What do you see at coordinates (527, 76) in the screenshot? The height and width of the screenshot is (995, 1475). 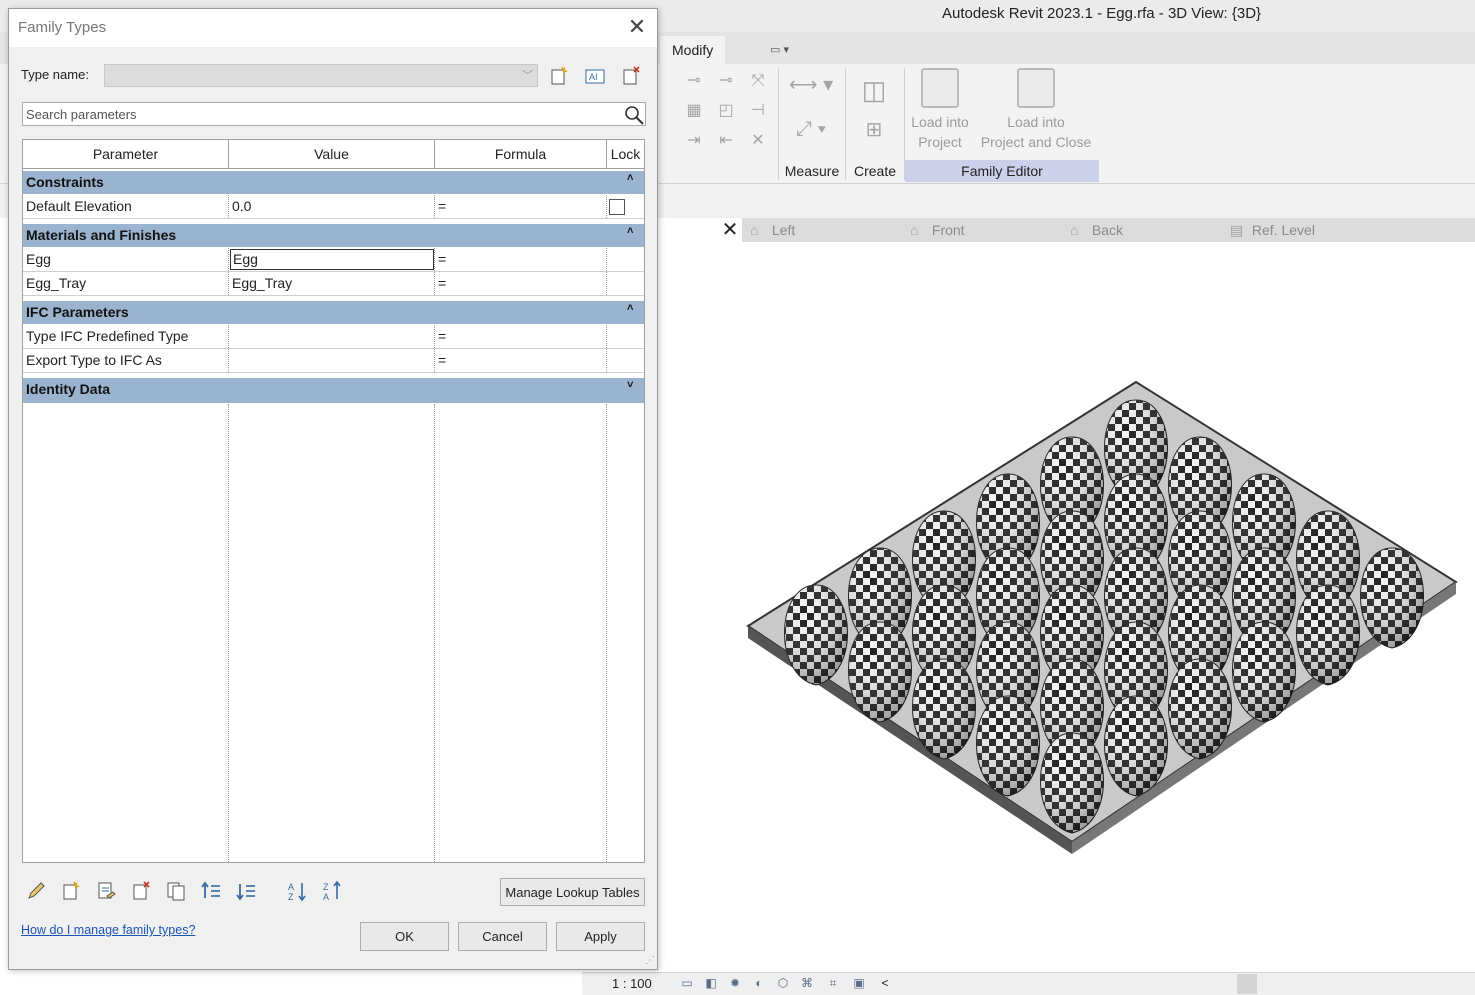 I see `chevron-down-icon: ﹀` at bounding box center [527, 76].